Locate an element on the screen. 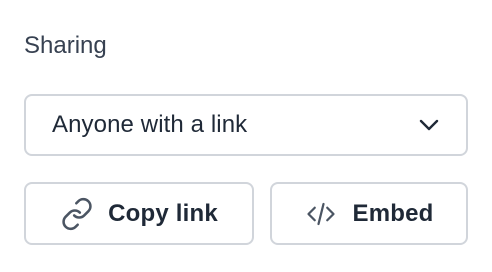 The image size is (492, 272). sharing-access-value: Anyone with a link is located at coordinates (150, 124).